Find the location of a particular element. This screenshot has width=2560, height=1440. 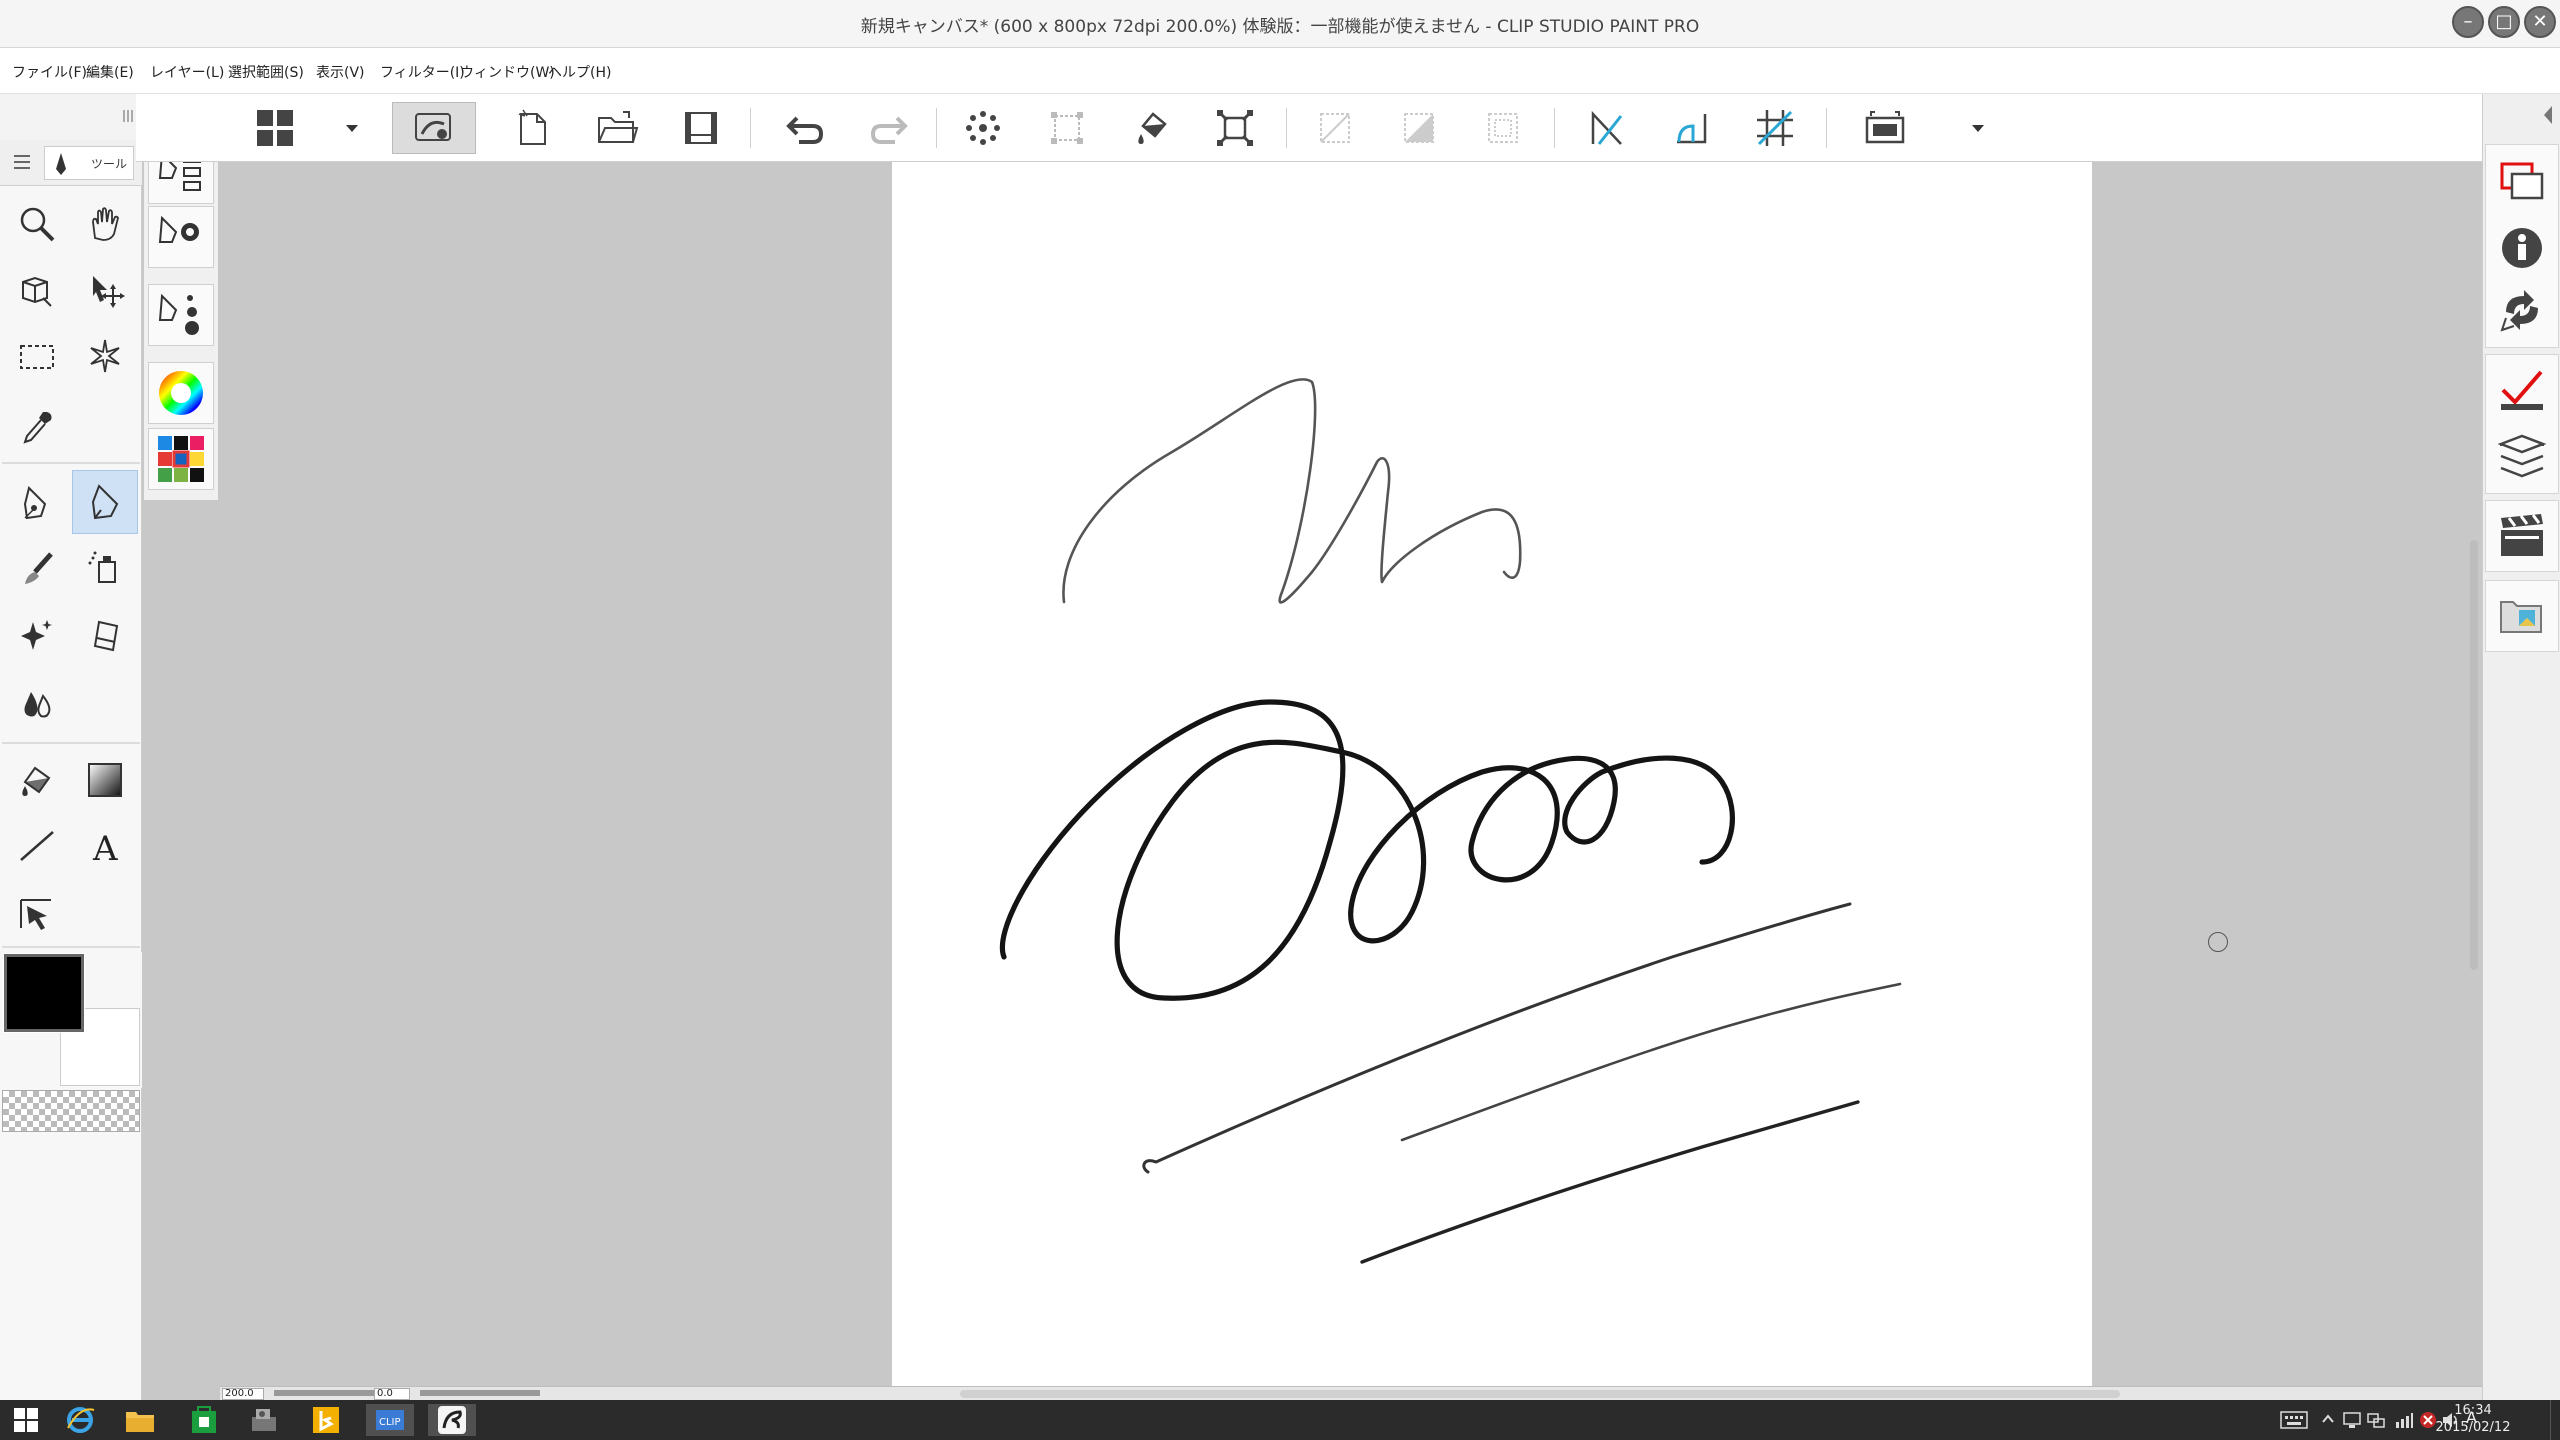

windows-start-icon is located at coordinates (26, 1420).